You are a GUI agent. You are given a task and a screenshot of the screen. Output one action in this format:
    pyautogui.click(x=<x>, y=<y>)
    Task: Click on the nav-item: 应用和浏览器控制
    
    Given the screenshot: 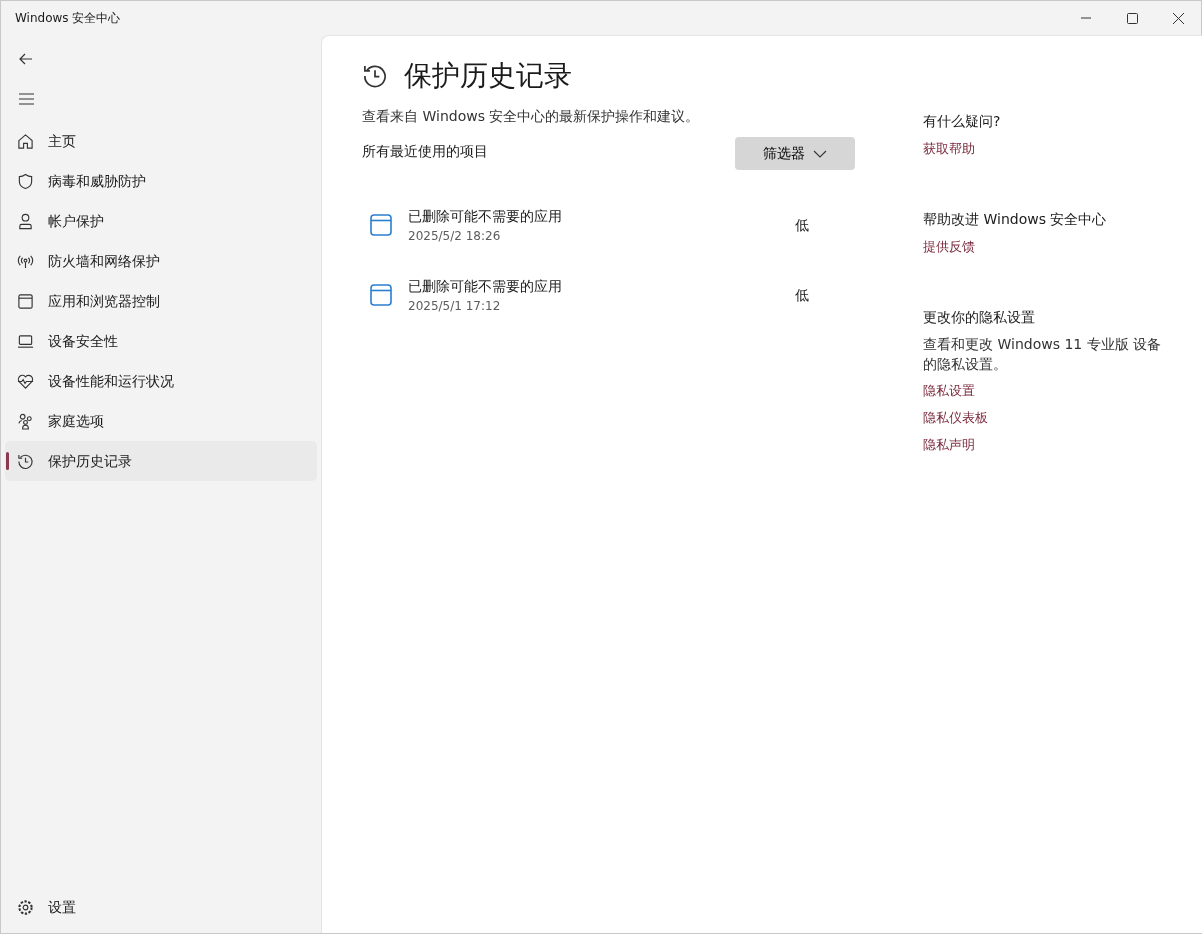 What is the action you would take?
    pyautogui.click(x=161, y=301)
    